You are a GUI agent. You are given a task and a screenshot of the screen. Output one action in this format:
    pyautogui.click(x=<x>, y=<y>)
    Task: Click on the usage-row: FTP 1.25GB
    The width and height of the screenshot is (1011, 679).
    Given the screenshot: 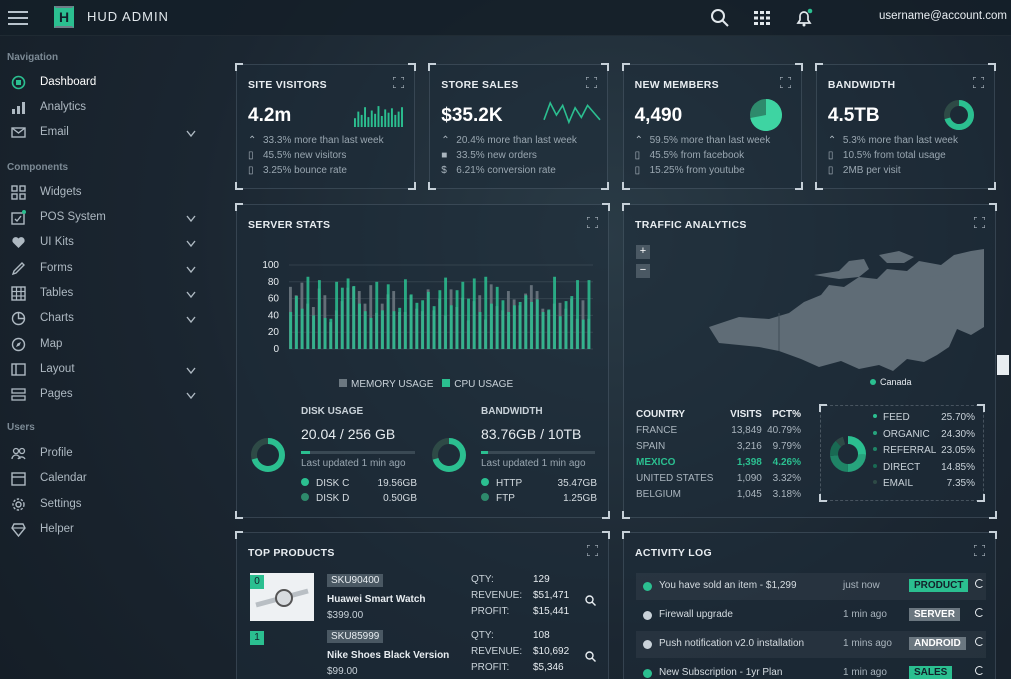 What is the action you would take?
    pyautogui.click(x=539, y=500)
    